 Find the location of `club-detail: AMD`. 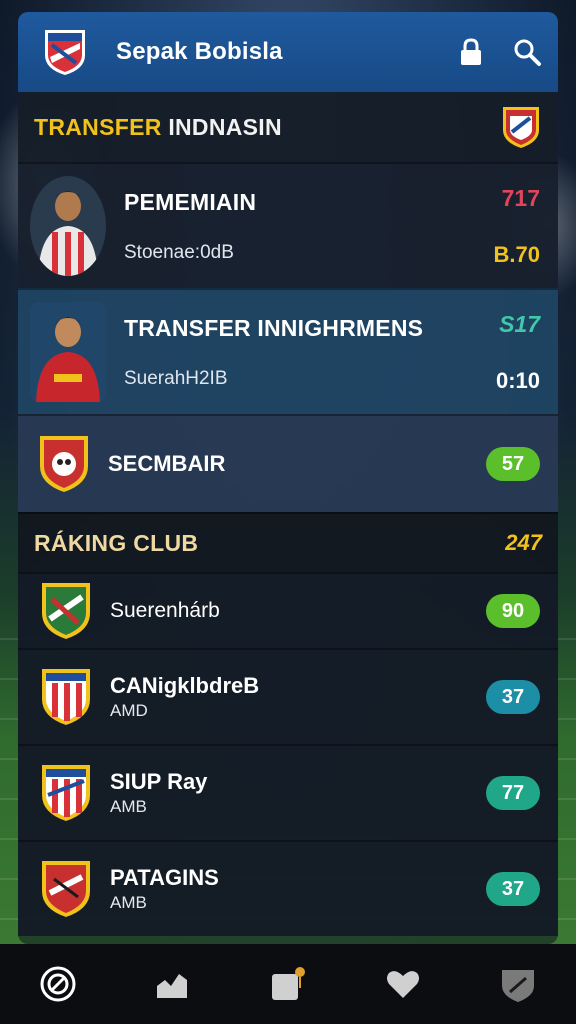

club-detail: AMD is located at coordinates (129, 710).